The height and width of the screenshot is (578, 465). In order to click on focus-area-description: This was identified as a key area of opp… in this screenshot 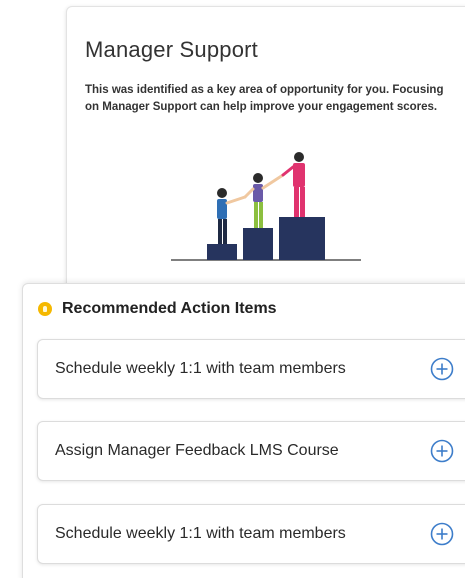, I will do `click(264, 98)`.